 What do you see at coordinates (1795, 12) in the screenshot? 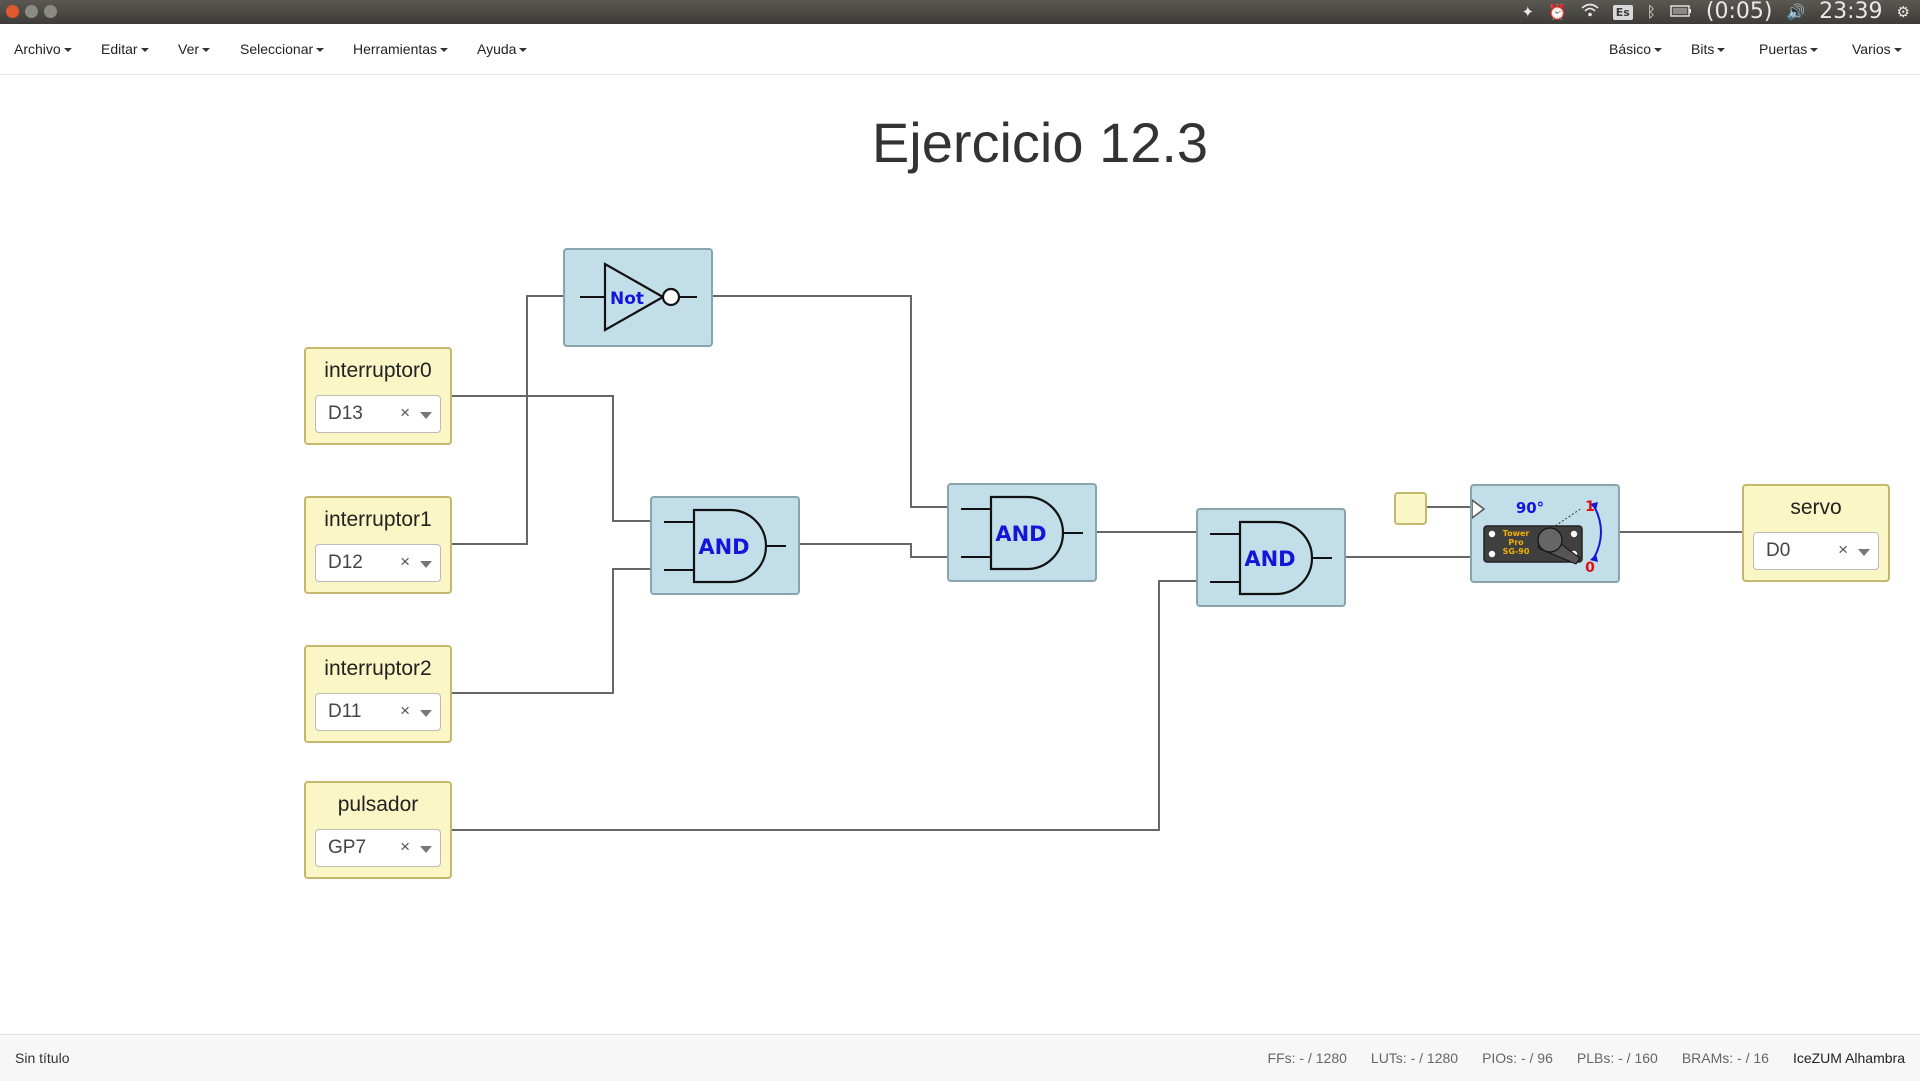
I see `volume-icon: 🔊` at bounding box center [1795, 12].